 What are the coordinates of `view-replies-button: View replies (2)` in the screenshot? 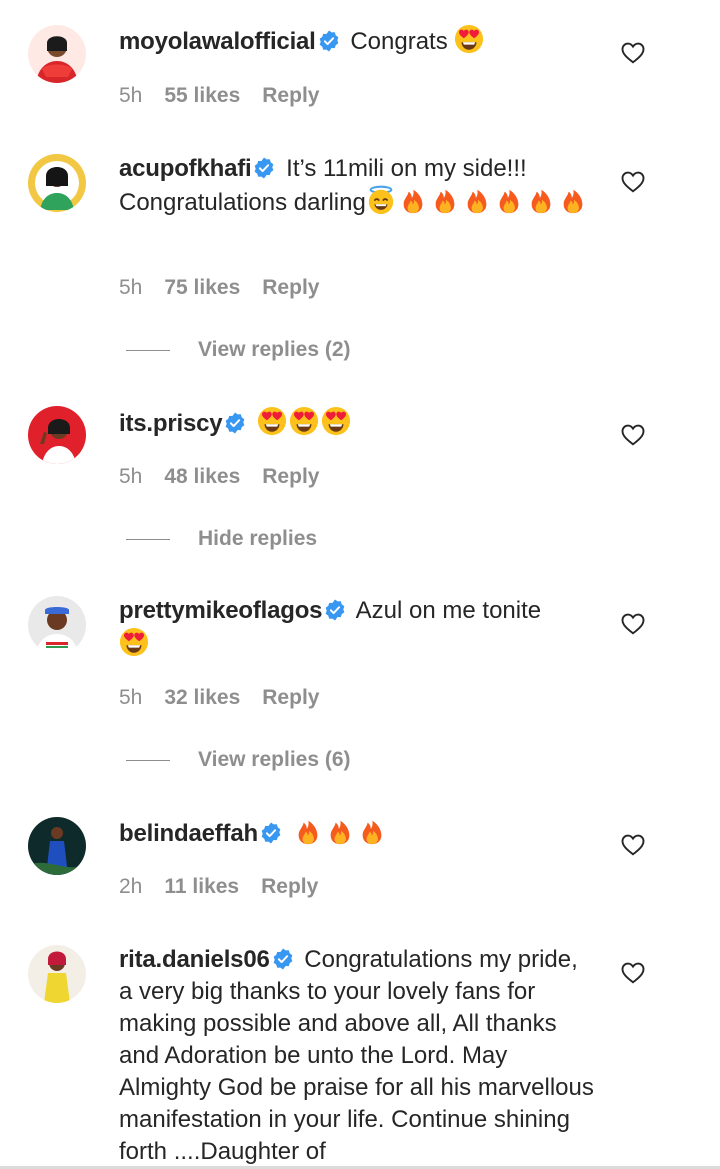 It's located at (238, 350).